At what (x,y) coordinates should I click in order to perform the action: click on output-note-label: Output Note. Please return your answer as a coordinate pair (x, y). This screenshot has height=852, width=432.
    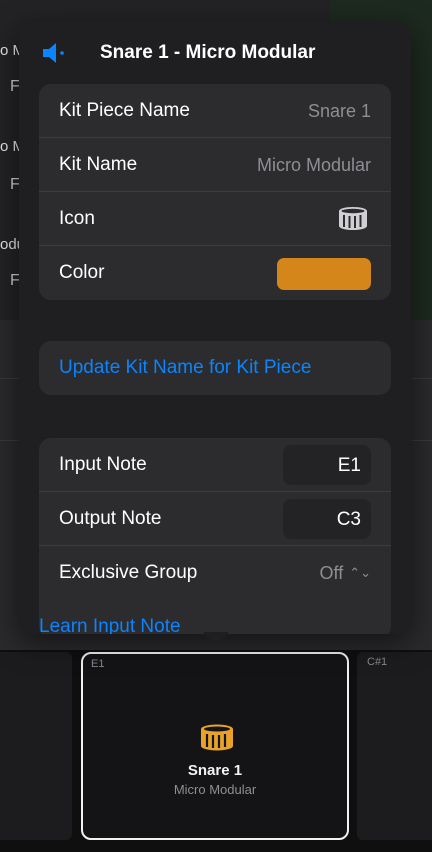
    Looking at the image, I should click on (110, 518).